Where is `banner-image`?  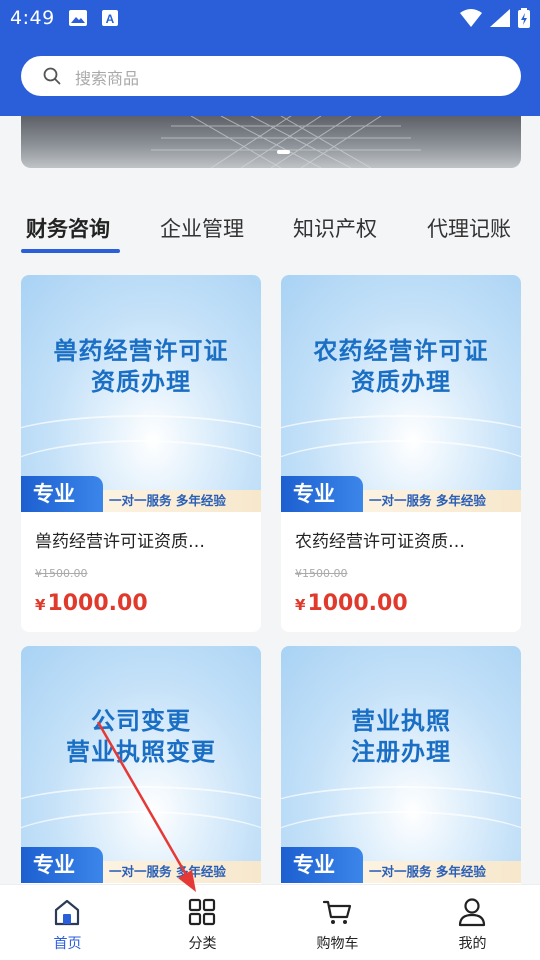
banner-image is located at coordinates (286, 142).